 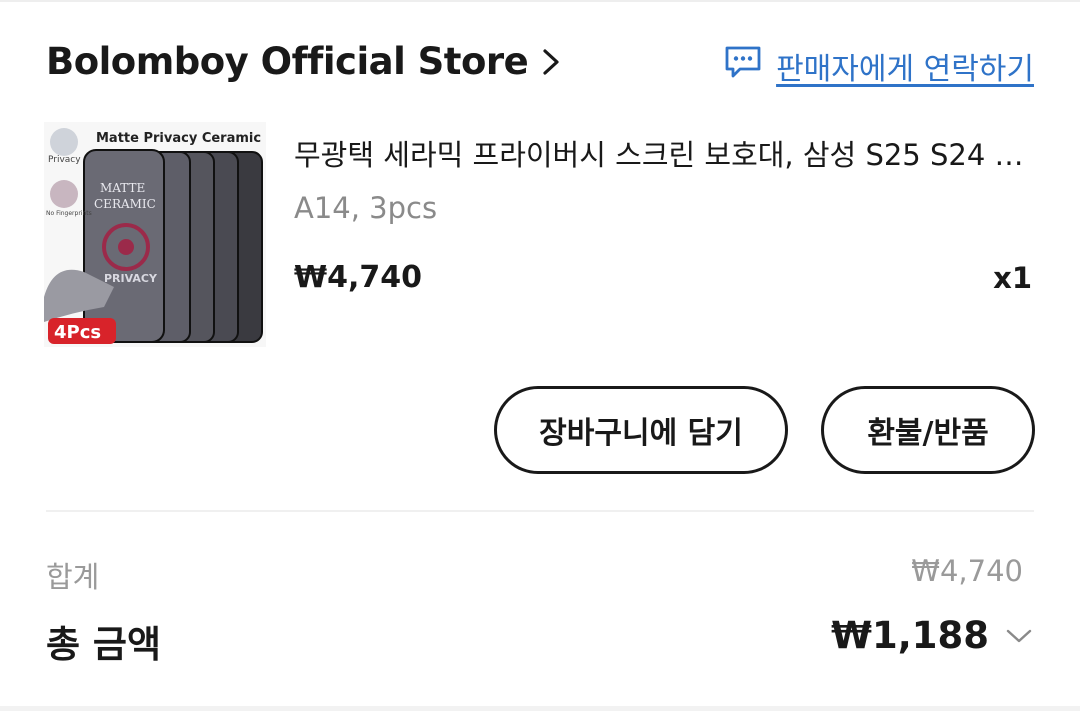 What do you see at coordinates (122, 188) in the screenshot?
I see `image-screen-text-1: MATTE` at bounding box center [122, 188].